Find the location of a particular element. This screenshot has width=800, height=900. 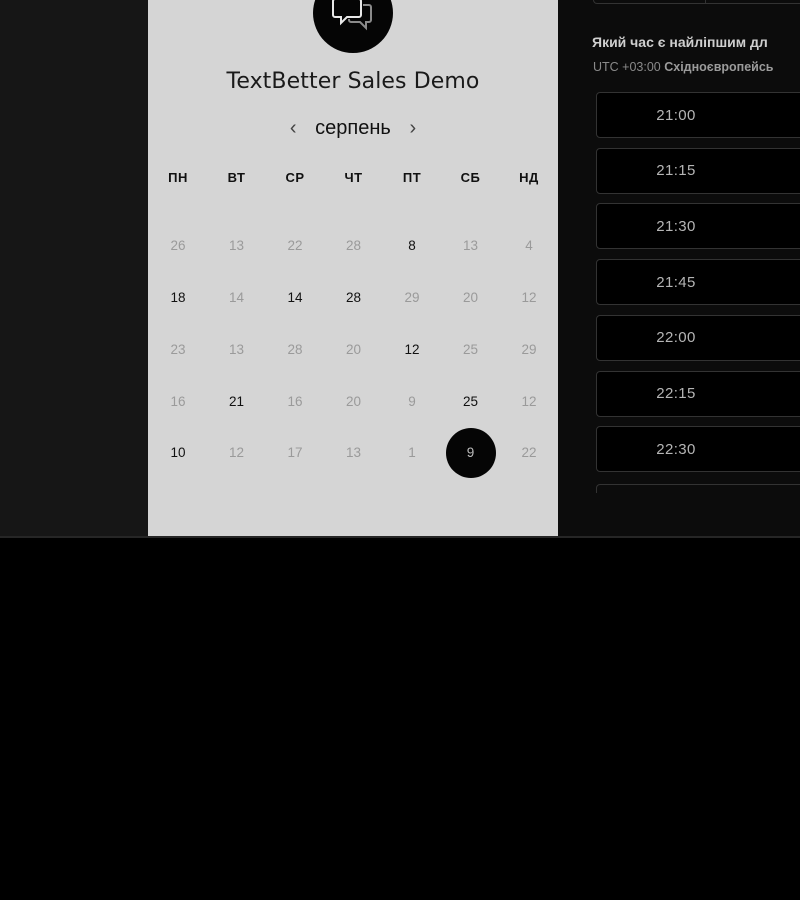

chevron-left-icon: ‹ is located at coordinates (293, 128).